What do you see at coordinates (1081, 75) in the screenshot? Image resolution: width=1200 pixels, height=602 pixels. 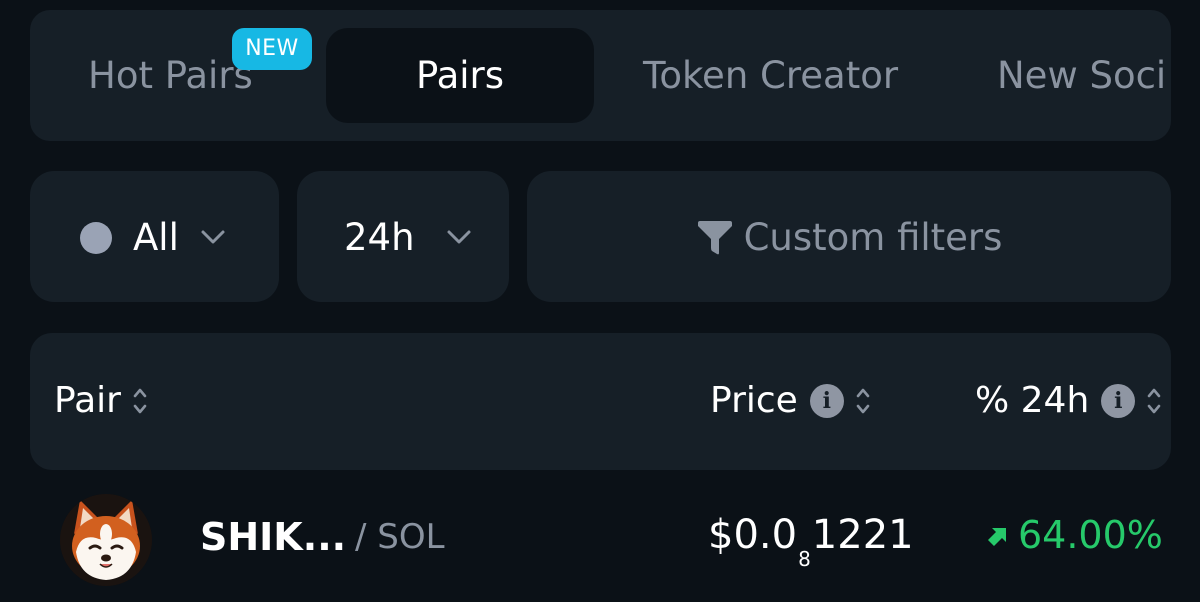 I see `tab-new-social: New Soci` at bounding box center [1081, 75].